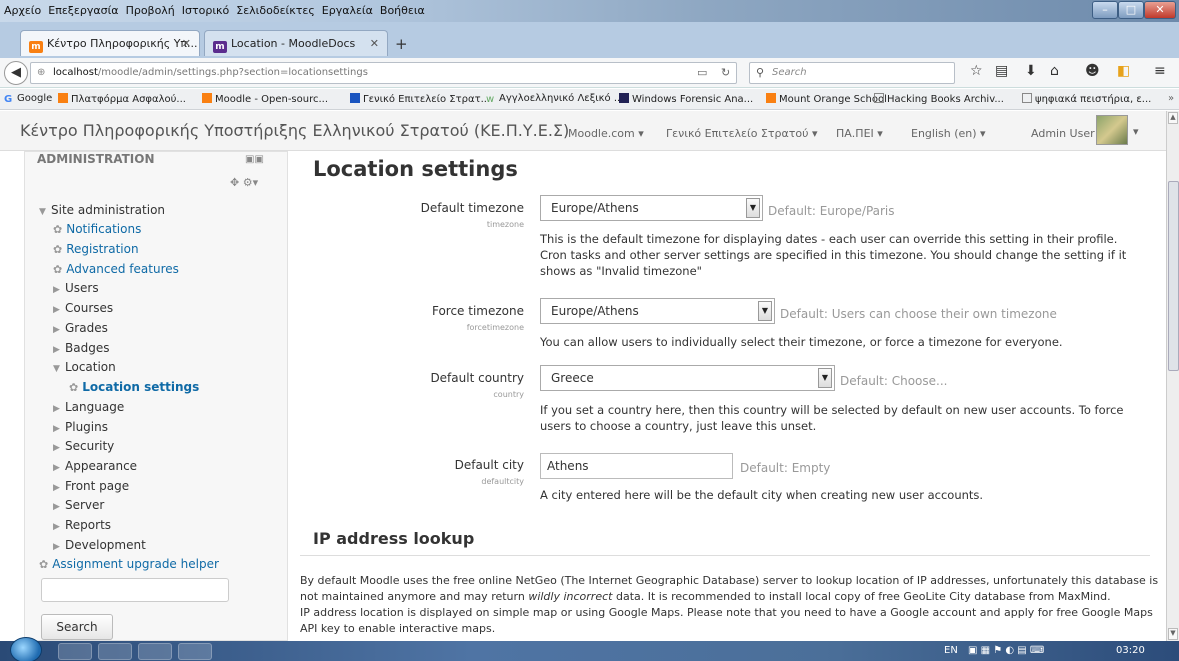 Image resolution: width=1179 pixels, height=661 pixels. What do you see at coordinates (26, 649) in the screenshot?
I see `start-button` at bounding box center [26, 649].